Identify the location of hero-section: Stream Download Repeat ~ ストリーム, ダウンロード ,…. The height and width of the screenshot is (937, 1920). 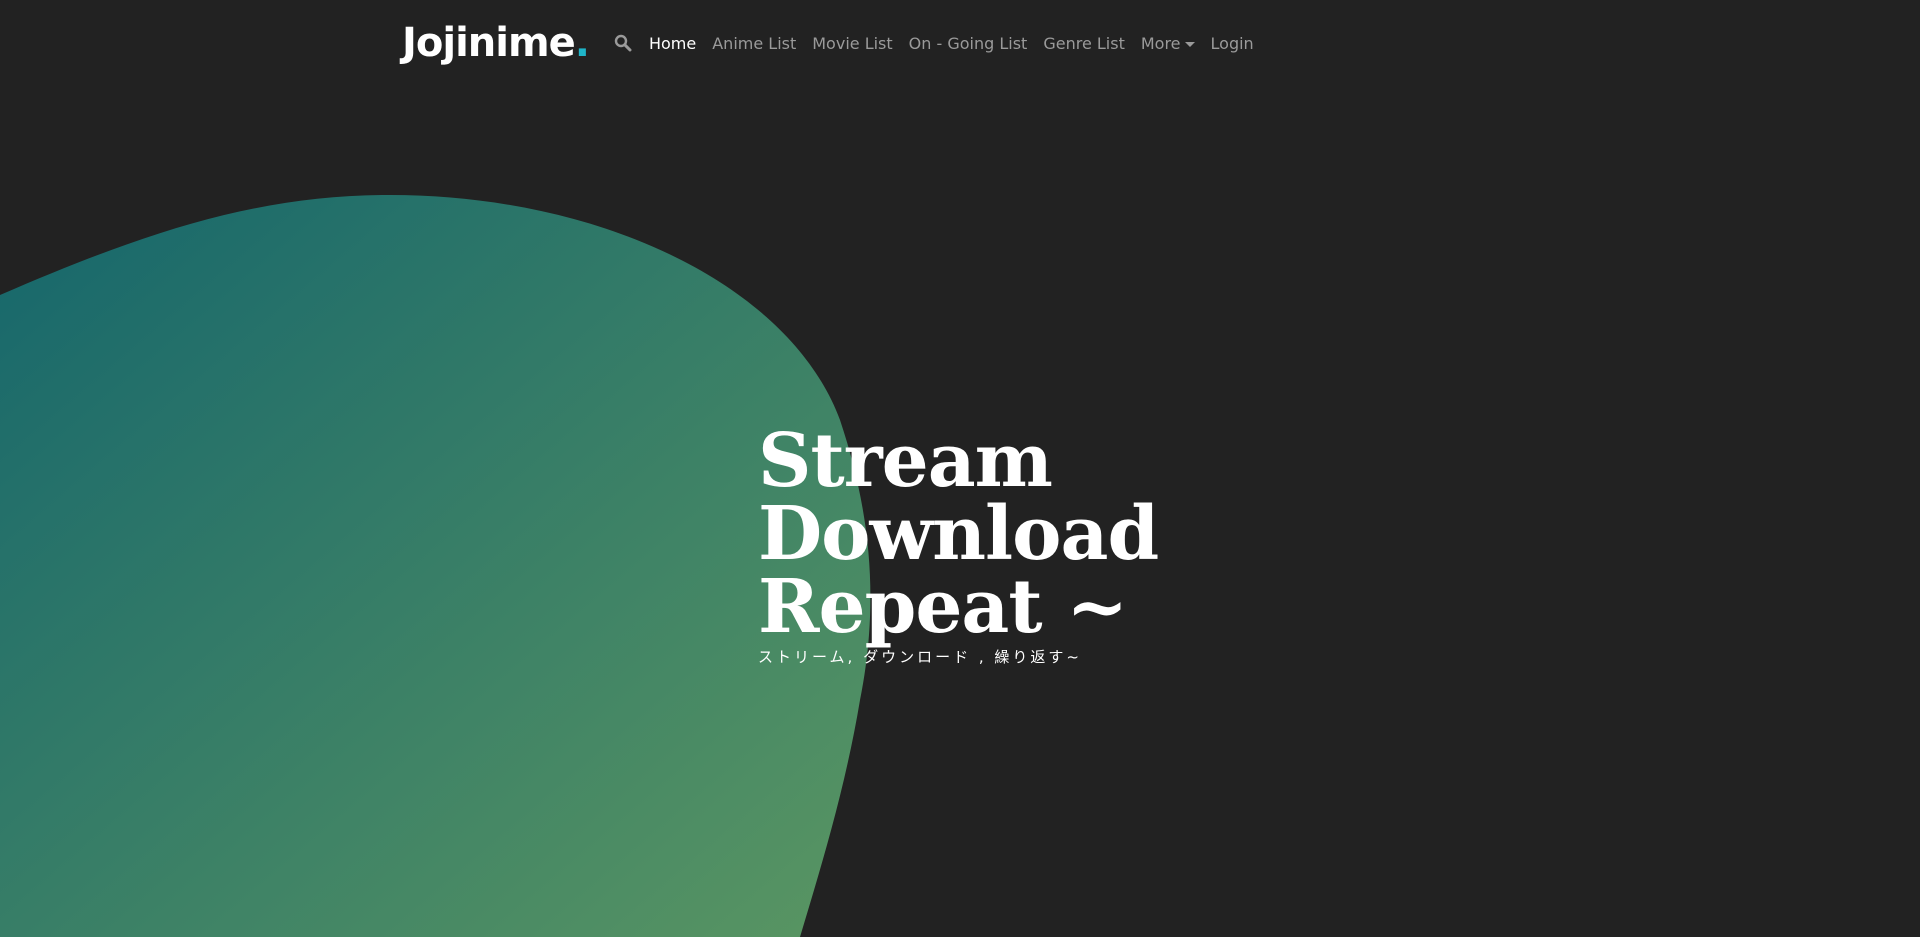
(958, 542).